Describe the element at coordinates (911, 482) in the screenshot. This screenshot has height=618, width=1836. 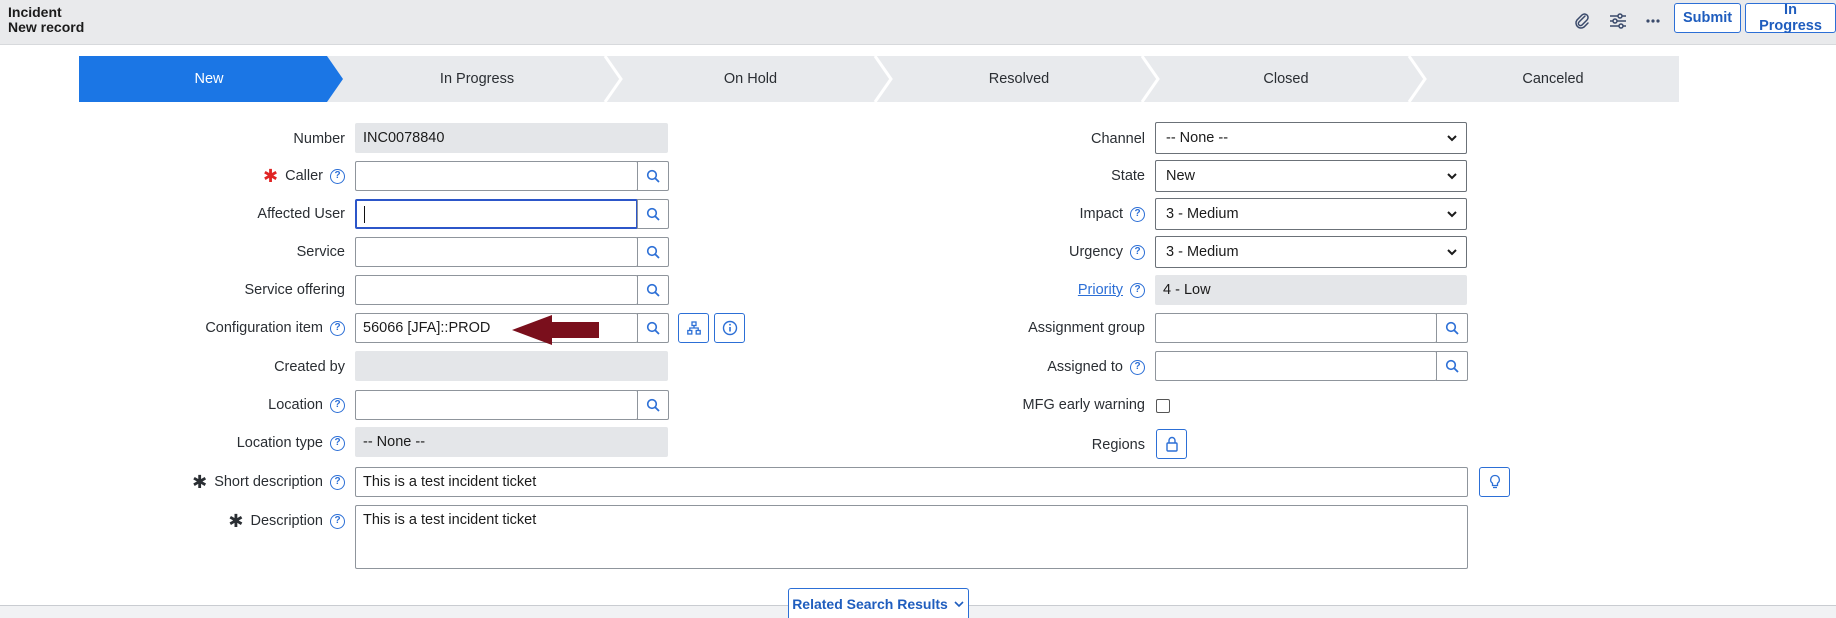
I see `short-description-input: This is a test incident ticket` at that location.